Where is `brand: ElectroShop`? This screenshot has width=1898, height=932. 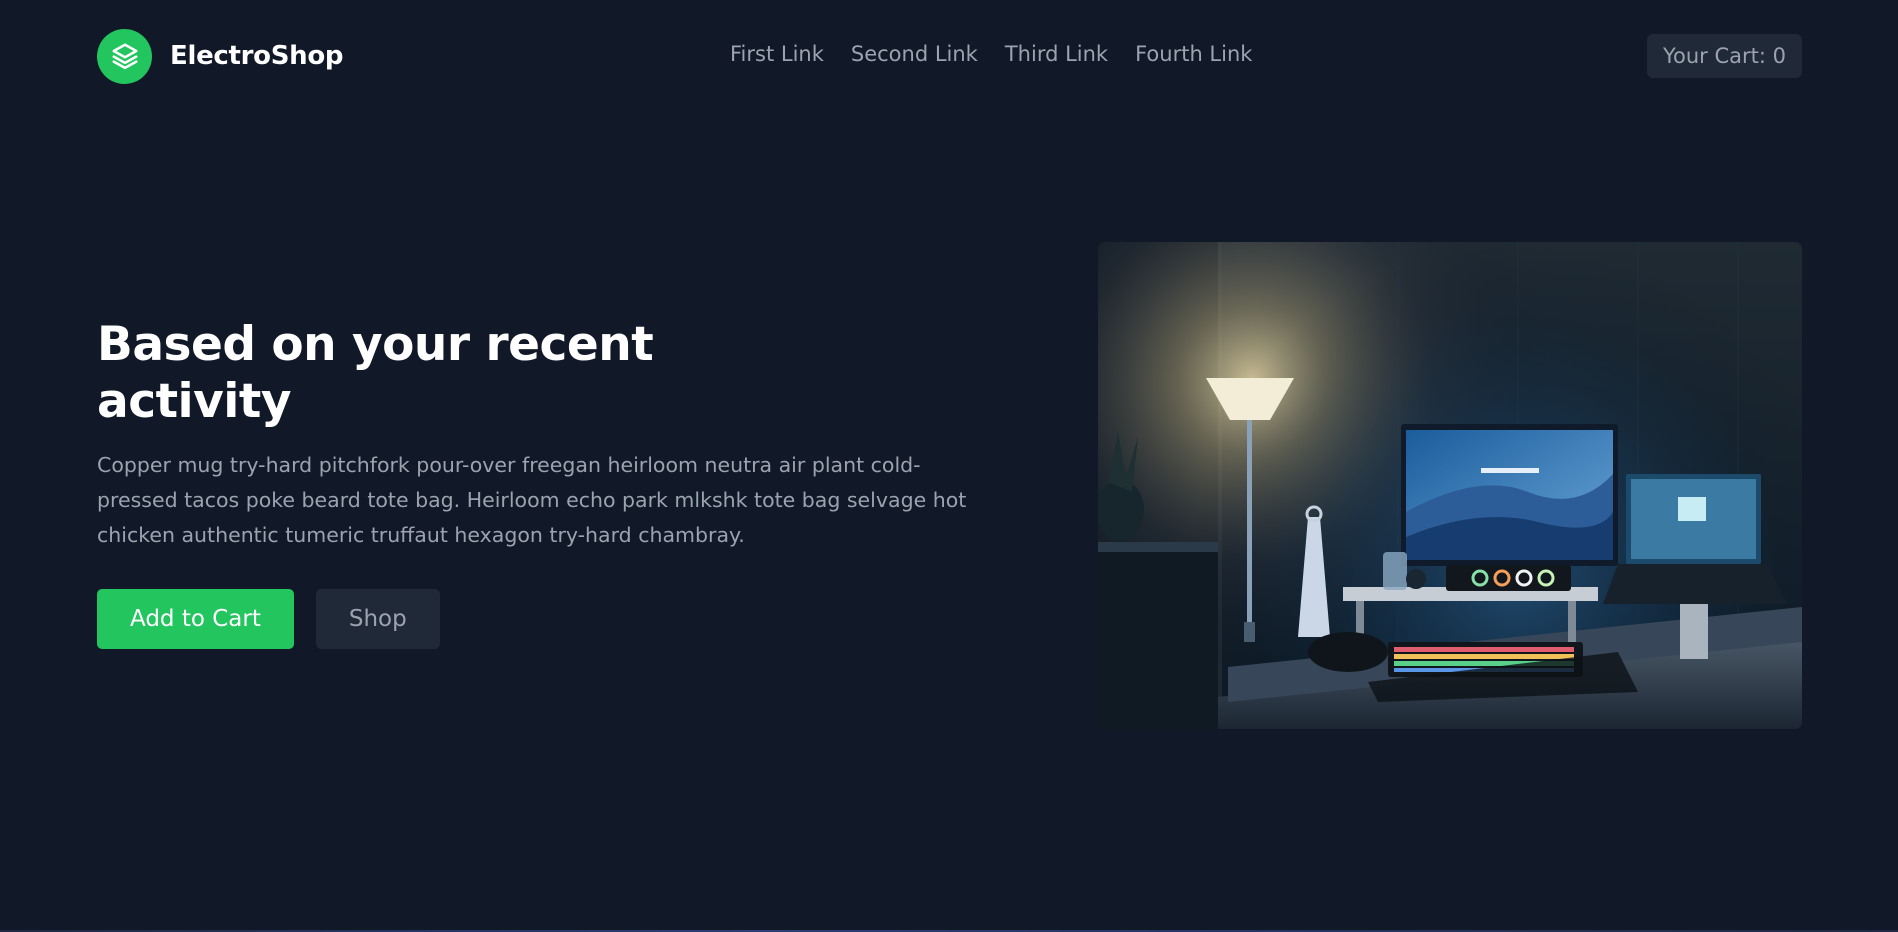 brand: ElectroShop is located at coordinates (220, 56).